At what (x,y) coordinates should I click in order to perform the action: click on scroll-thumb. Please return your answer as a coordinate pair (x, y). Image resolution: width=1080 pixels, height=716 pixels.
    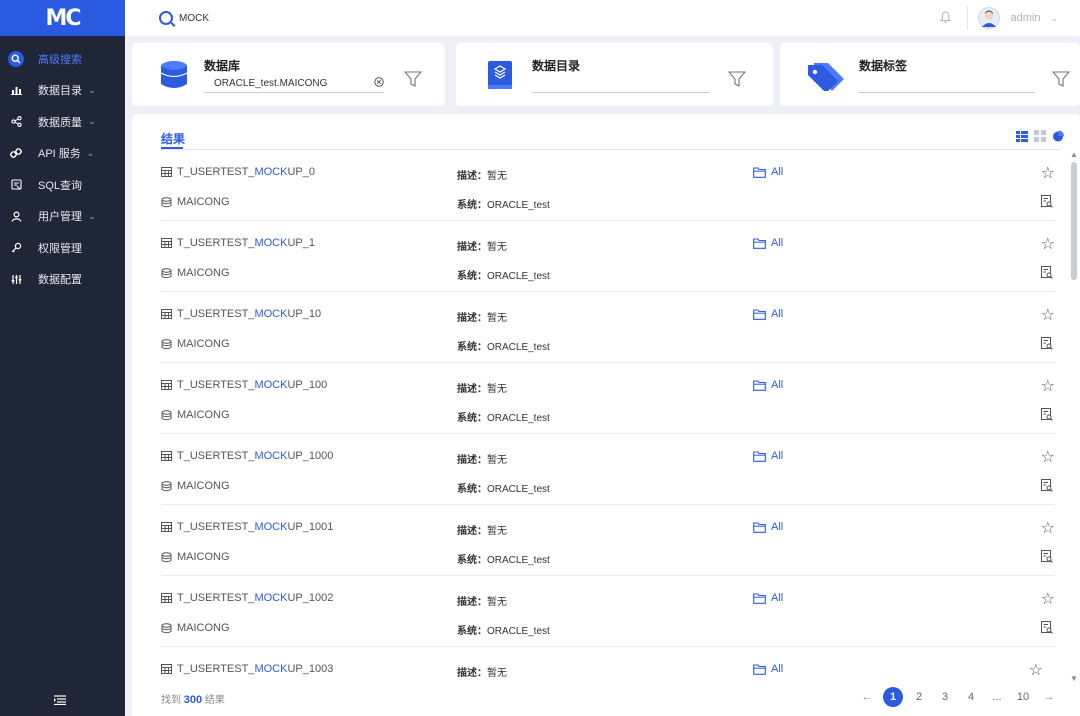
    Looking at the image, I should click on (1074, 221).